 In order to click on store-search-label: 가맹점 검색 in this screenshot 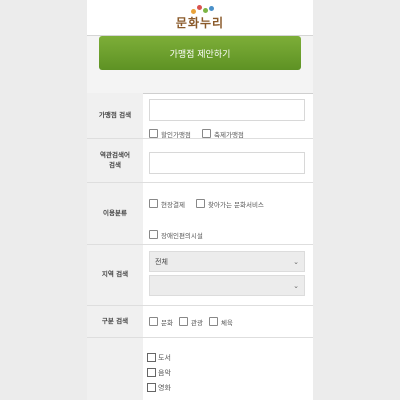, I will do `click(115, 115)`.